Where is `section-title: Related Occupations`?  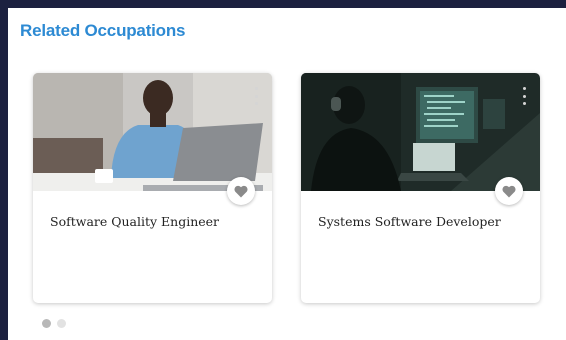
section-title: Related Occupations is located at coordinates (103, 30).